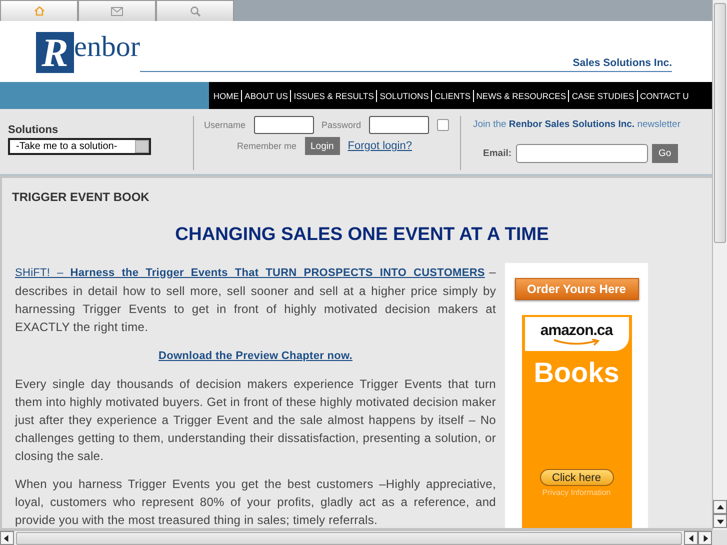 This screenshot has height=545, width=727. What do you see at coordinates (333, 96) in the screenshot?
I see `nav-link: ISSUES & RESULTS` at bounding box center [333, 96].